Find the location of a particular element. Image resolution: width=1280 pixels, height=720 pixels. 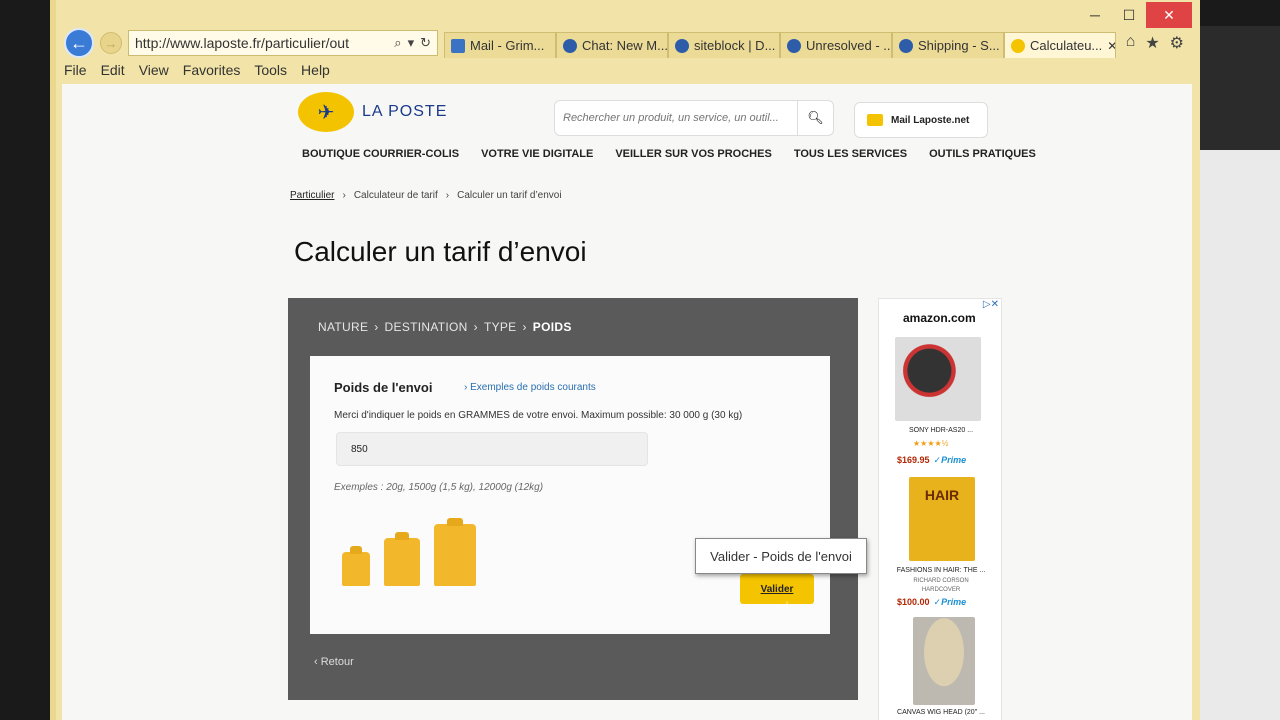

home-icon: ⌂ is located at coordinates (1131, 43).